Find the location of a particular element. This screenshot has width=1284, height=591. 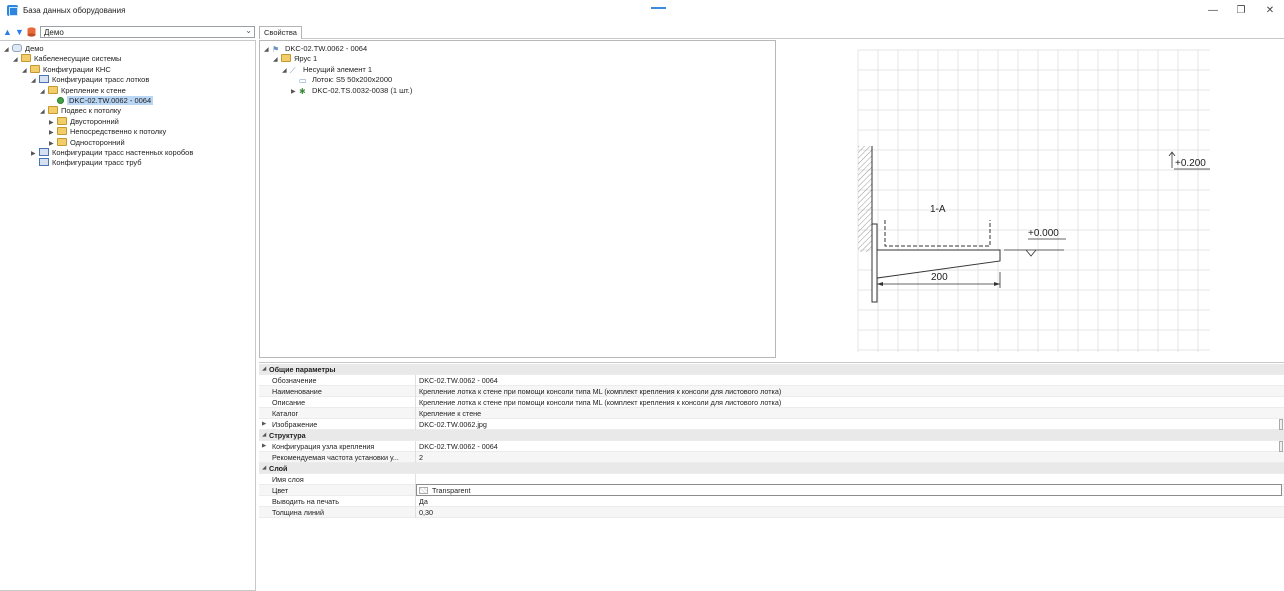

tree-item: ▶ Двусторонний is located at coordinates (84, 121).